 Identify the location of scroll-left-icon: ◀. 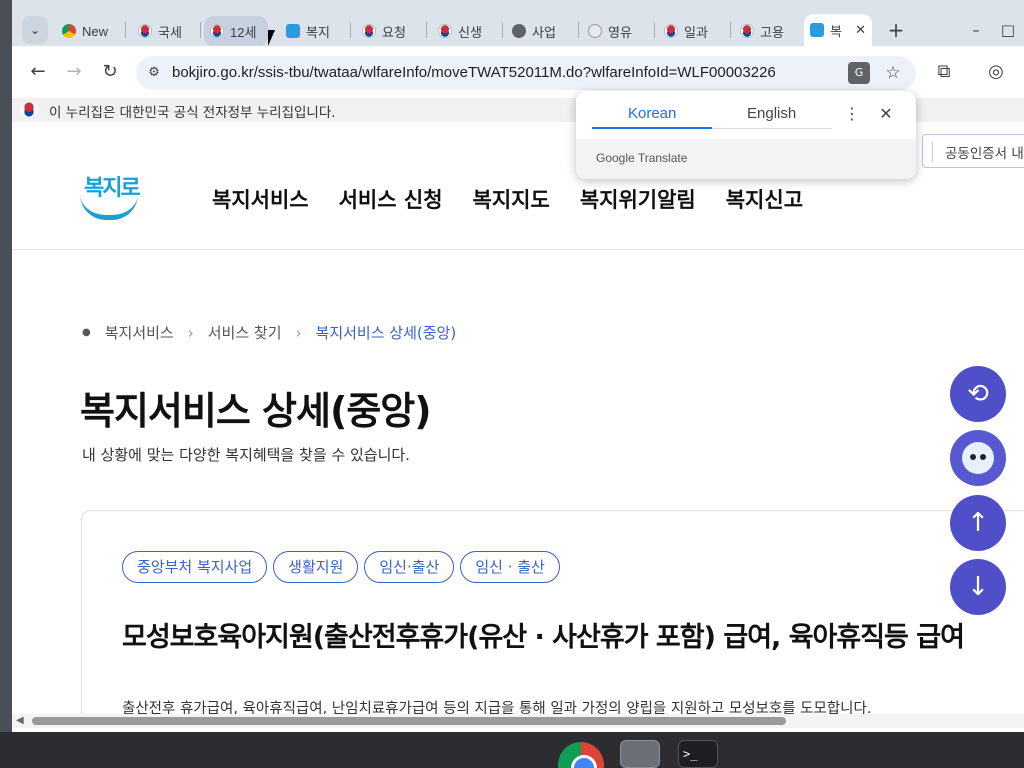
(20, 720).